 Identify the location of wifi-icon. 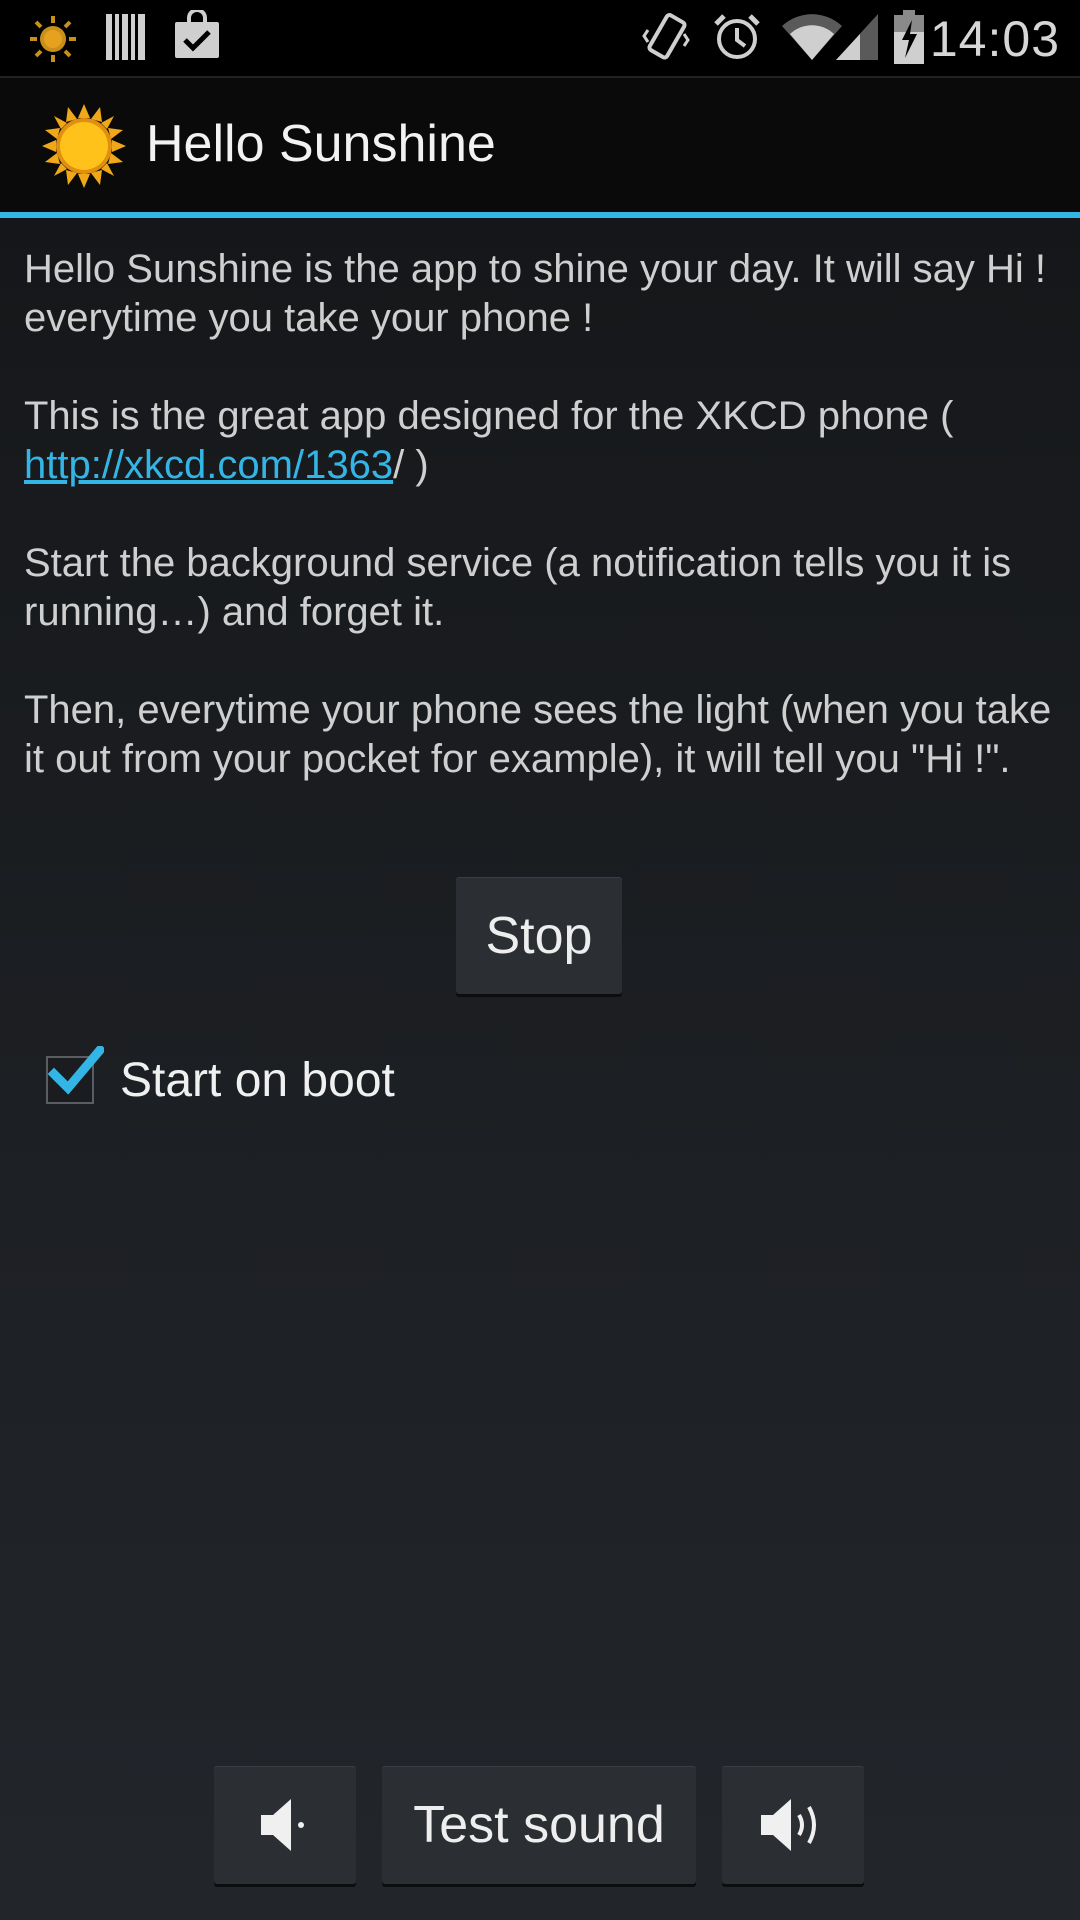
(812, 37).